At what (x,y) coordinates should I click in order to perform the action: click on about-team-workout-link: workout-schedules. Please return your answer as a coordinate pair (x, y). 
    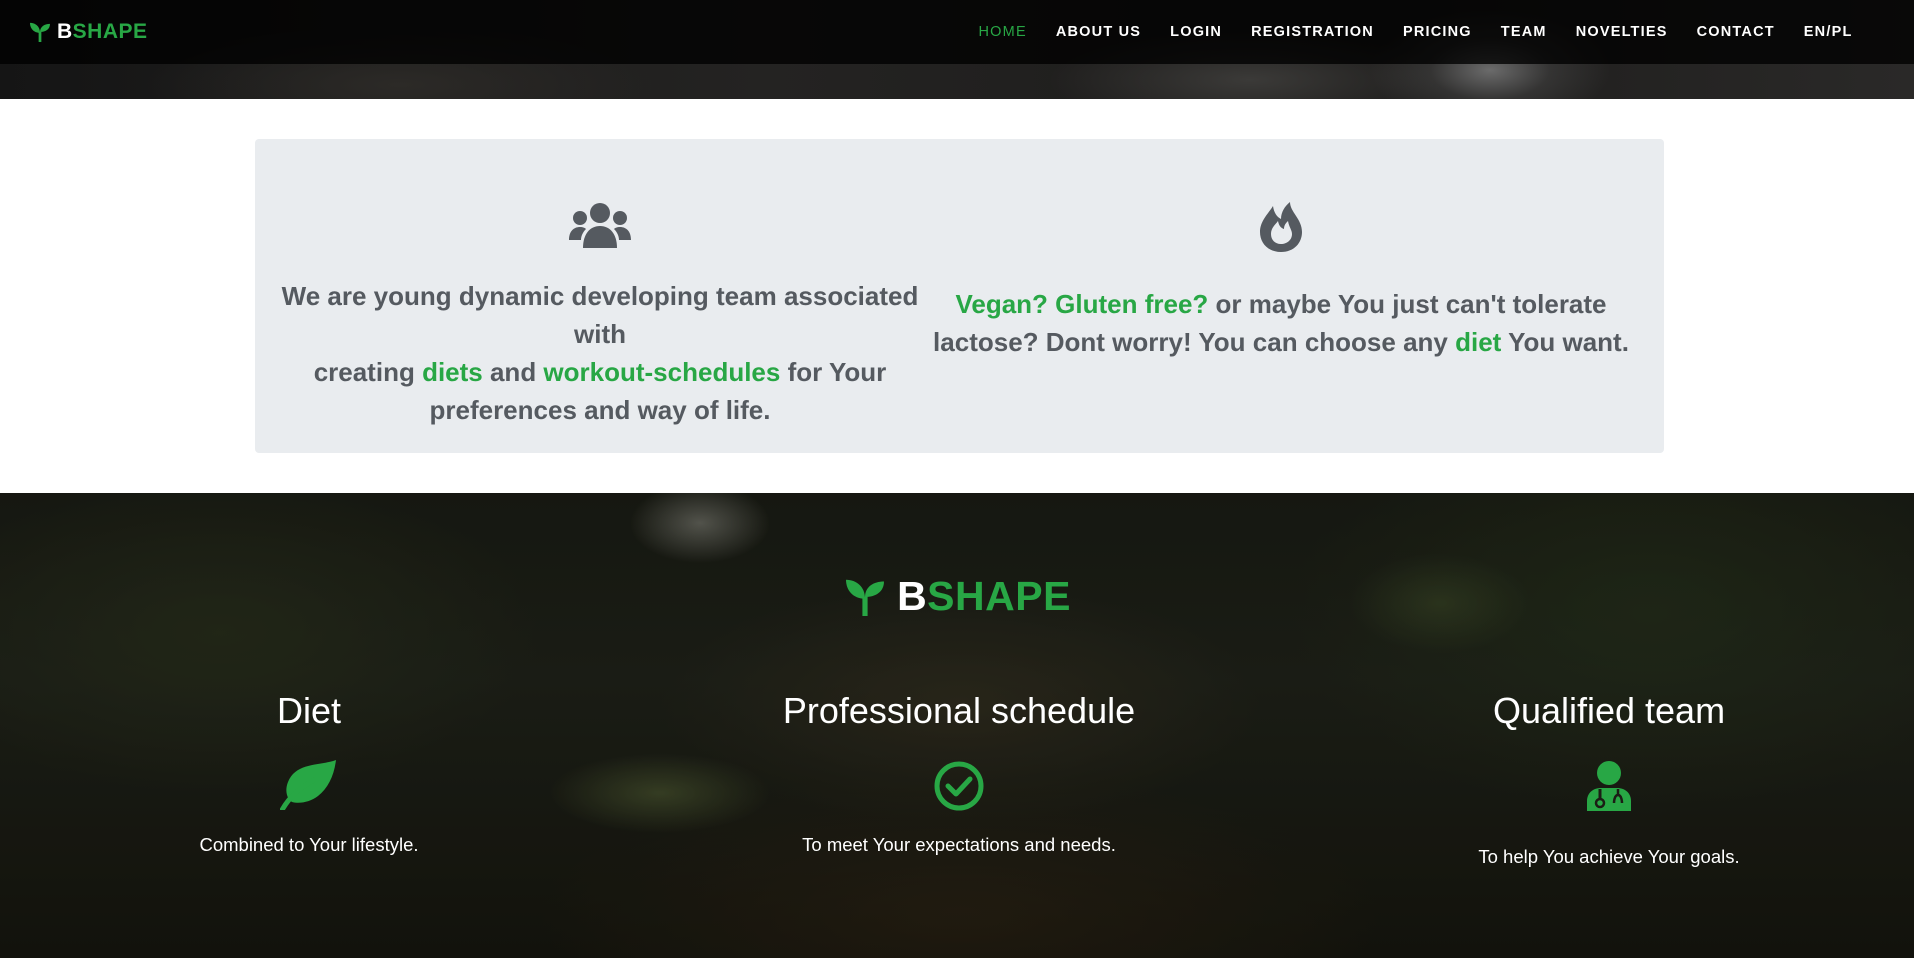
    Looking at the image, I should click on (662, 372).